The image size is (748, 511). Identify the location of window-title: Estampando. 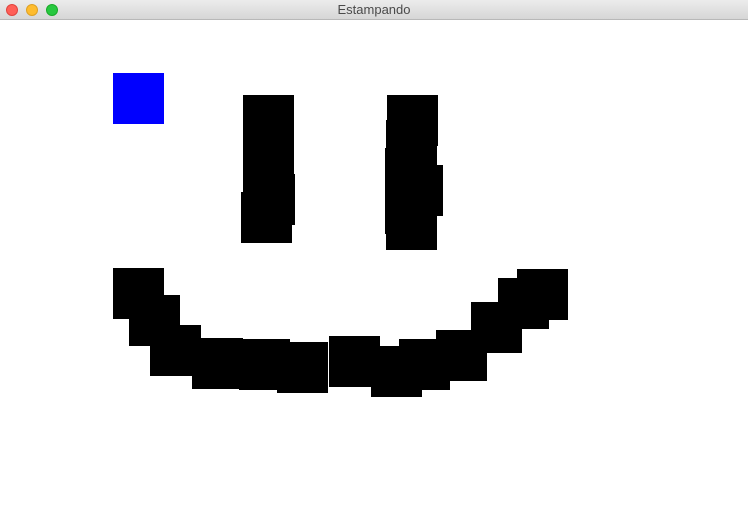
(374, 9).